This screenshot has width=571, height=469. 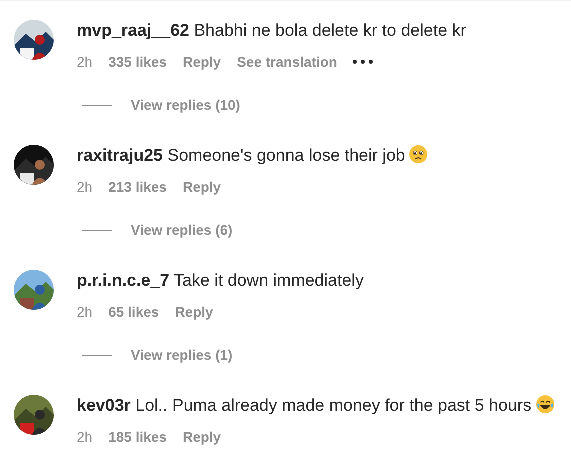 What do you see at coordinates (137, 437) in the screenshot?
I see `likes-link: 185 likes` at bounding box center [137, 437].